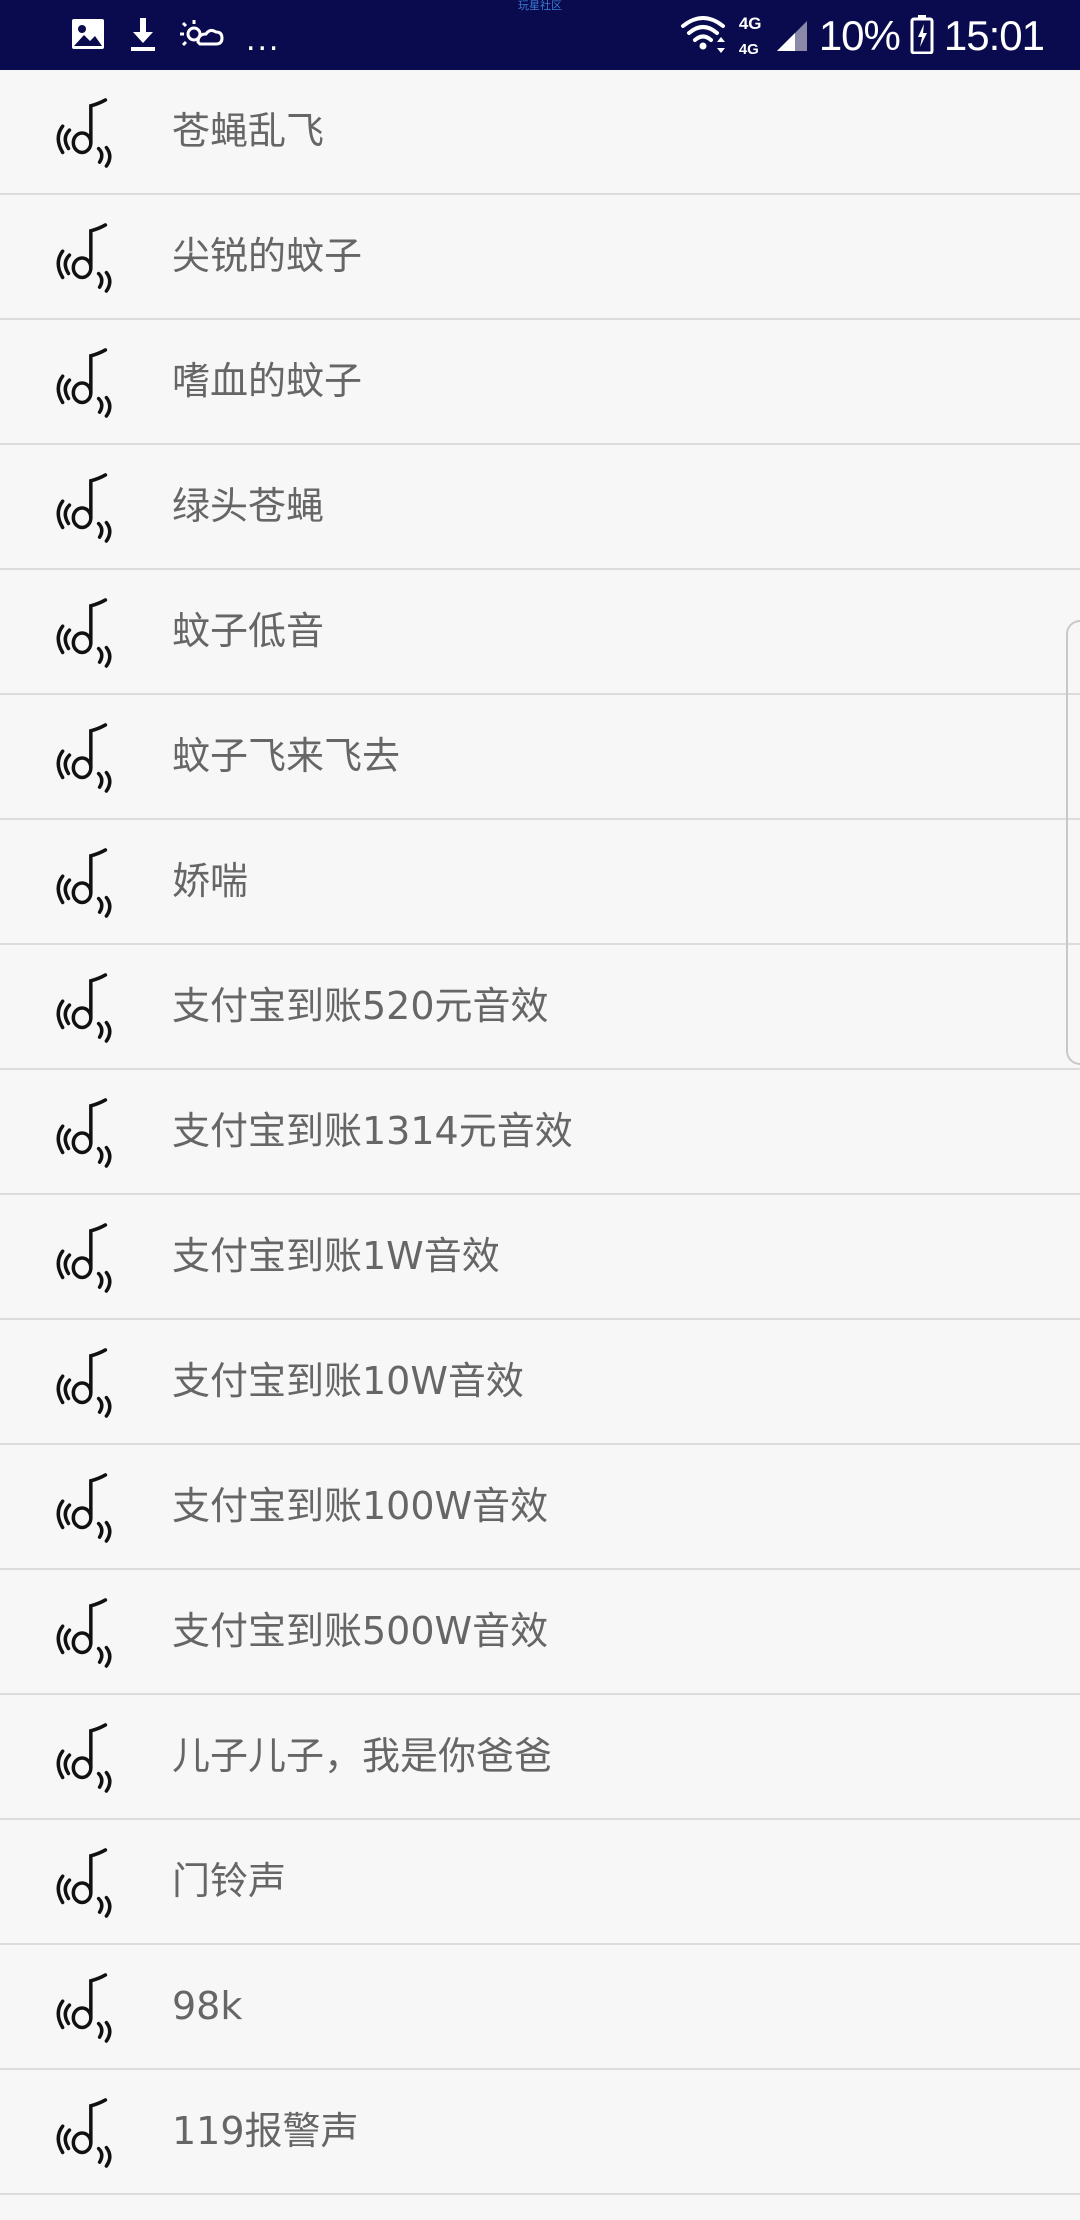 The image size is (1080, 2220). Describe the element at coordinates (207, 2006) in the screenshot. I see `list-item-label: 98k` at that location.